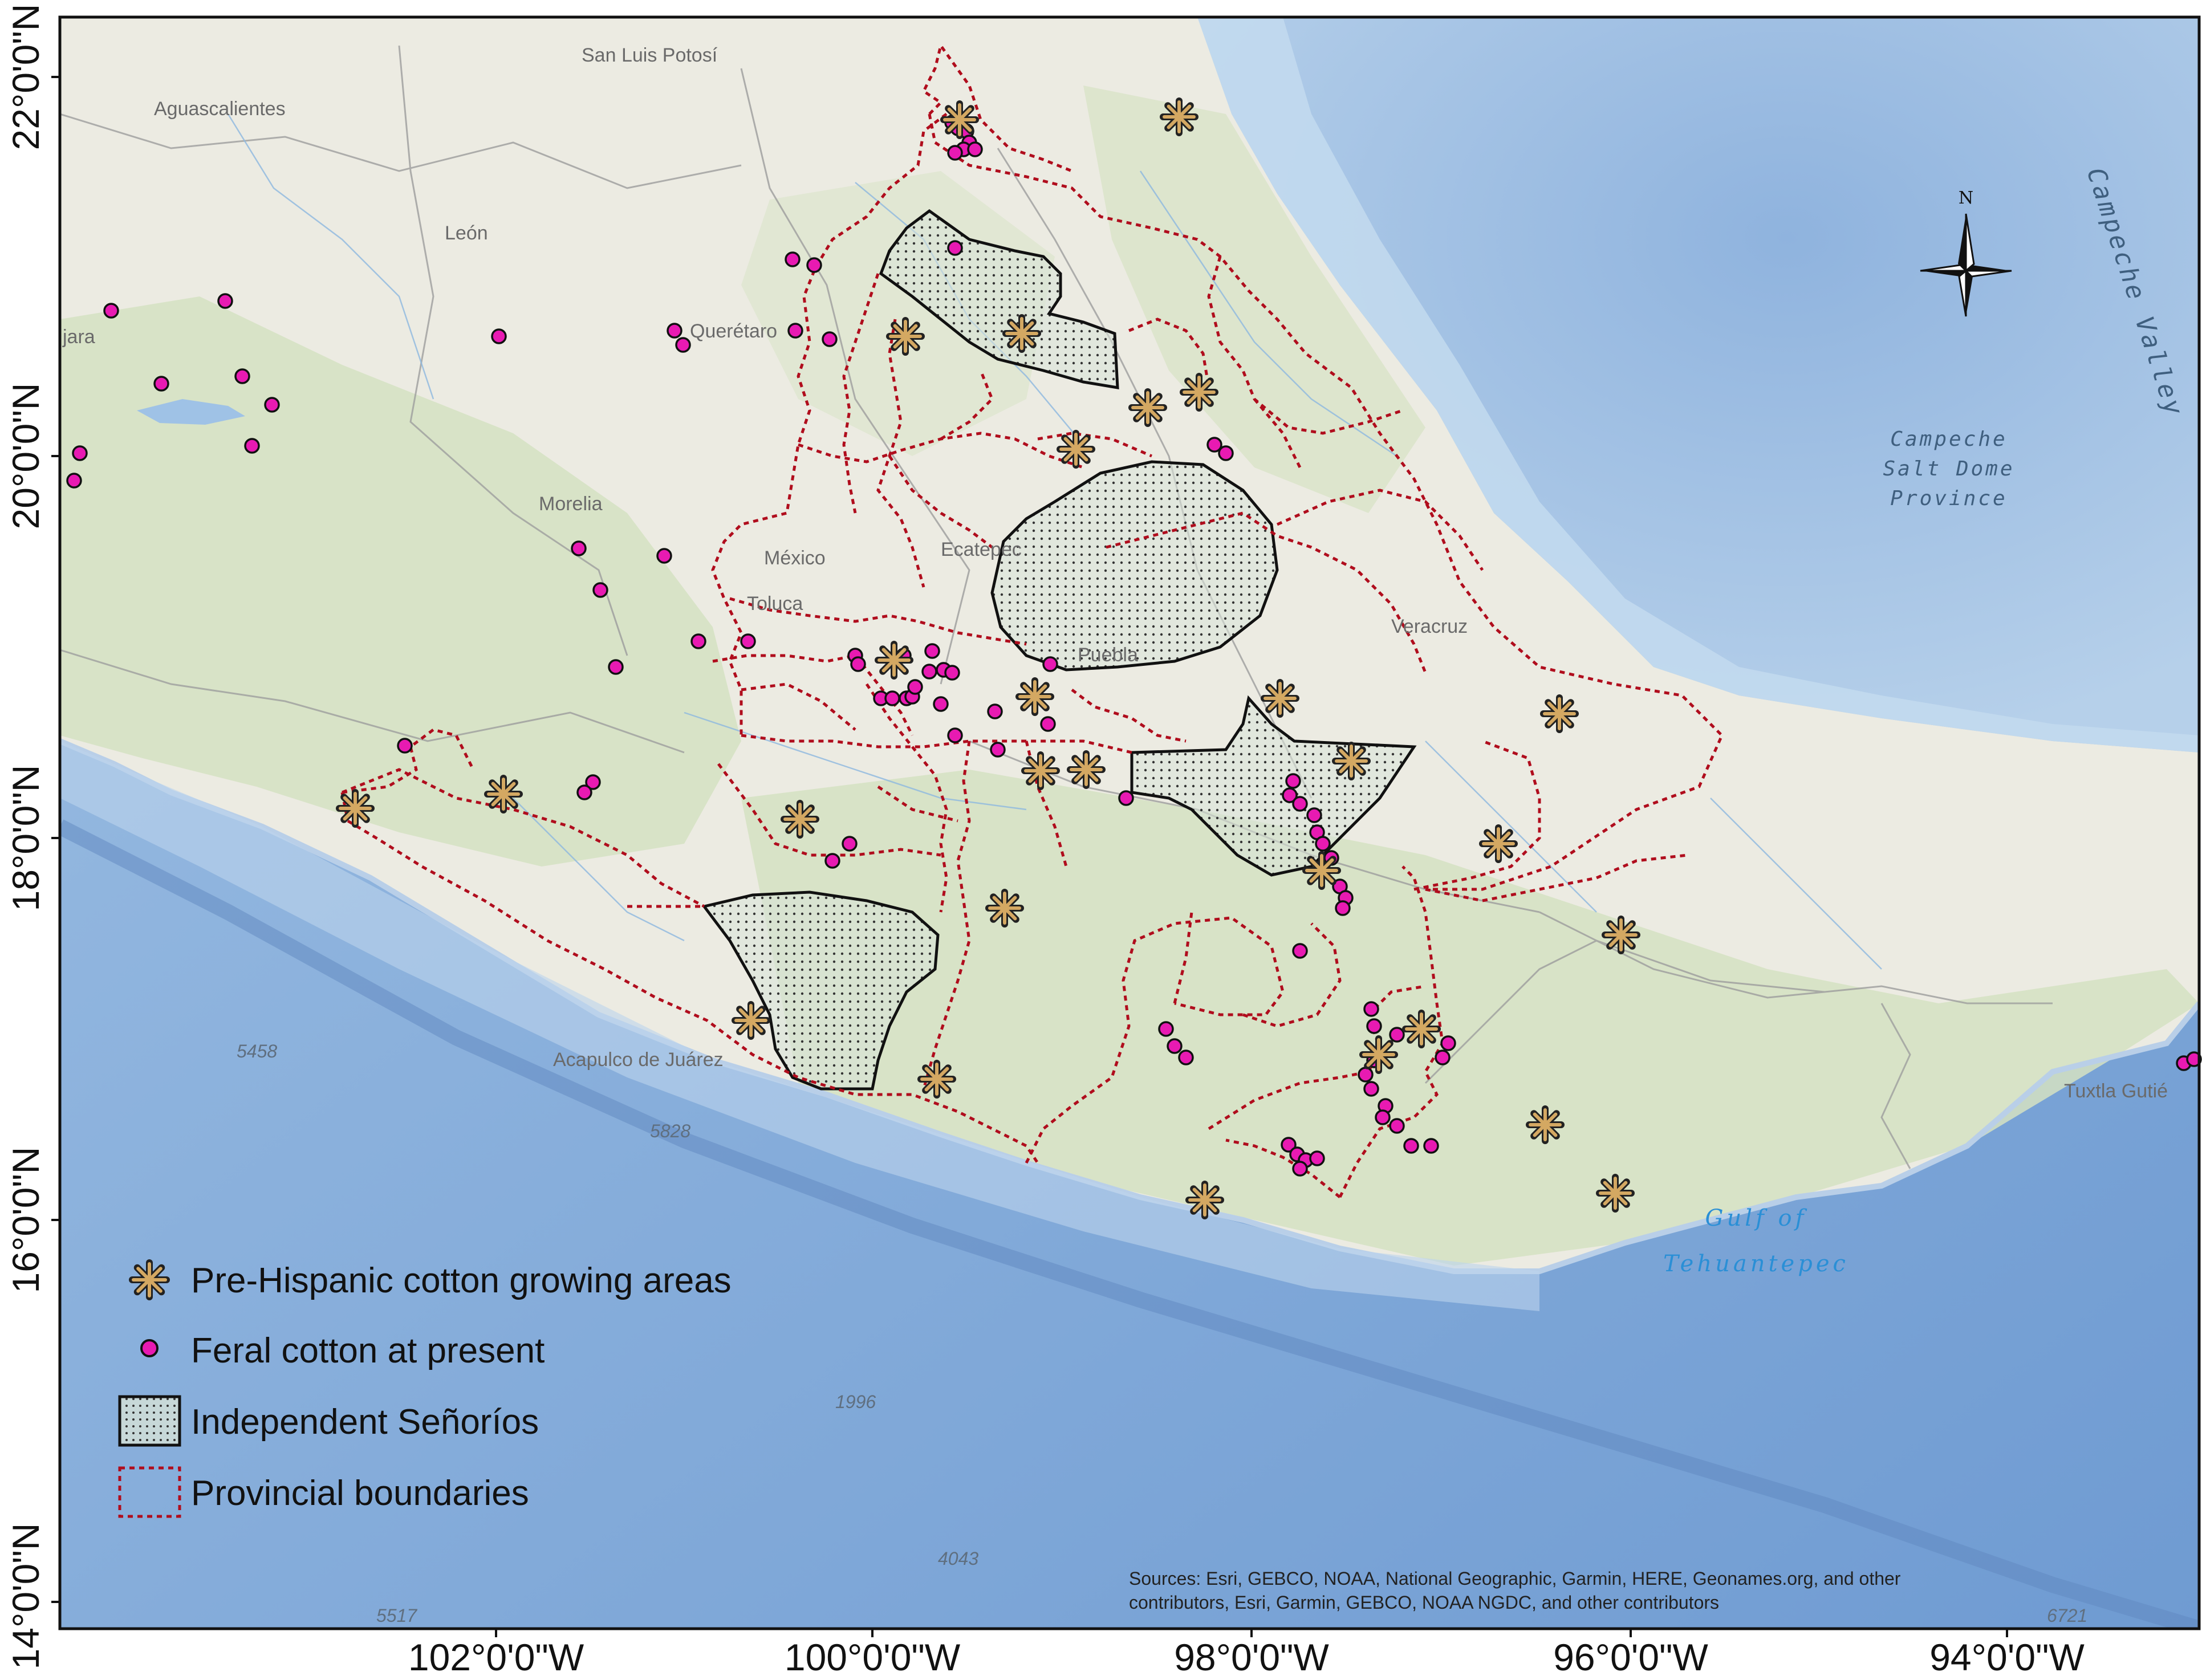  I want to click on label-san-luis-potosi: San Luis Potosí, so click(650, 55).